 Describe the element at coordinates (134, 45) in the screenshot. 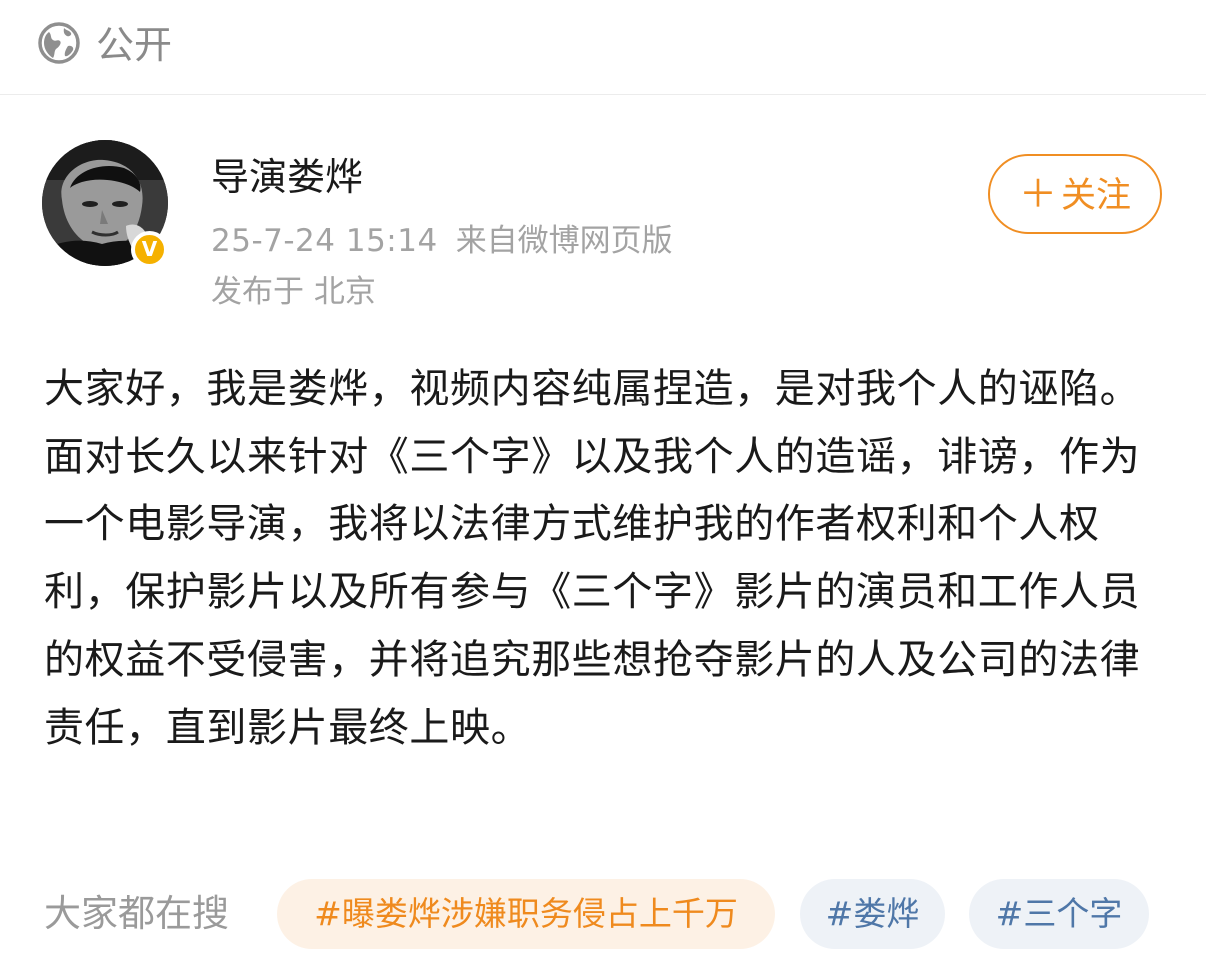

I see `visibility-label: 公开` at that location.